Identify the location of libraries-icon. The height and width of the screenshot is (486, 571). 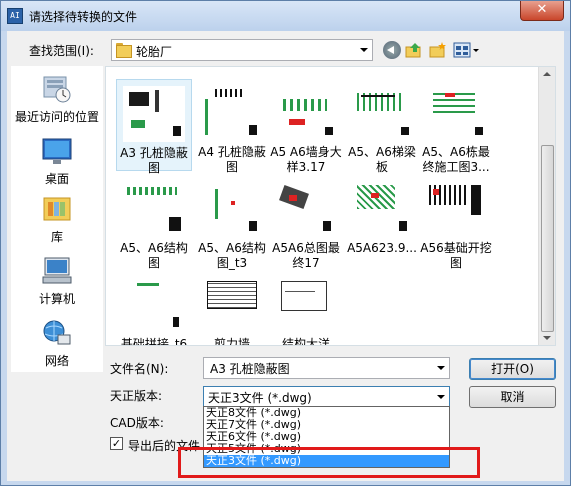
(57, 209).